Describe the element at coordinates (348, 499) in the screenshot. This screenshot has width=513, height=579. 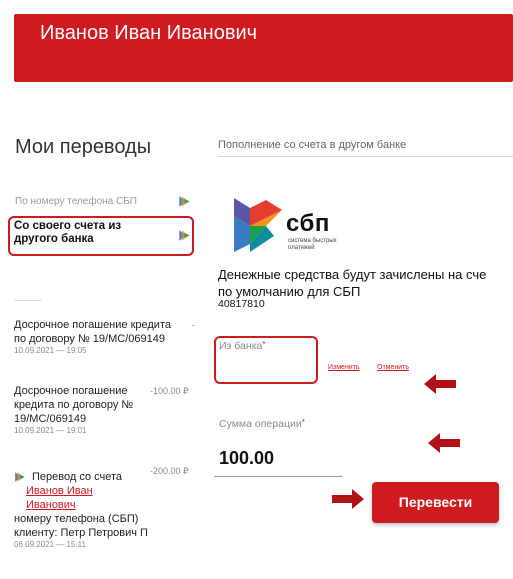
I see `arrow-right-icon` at that location.